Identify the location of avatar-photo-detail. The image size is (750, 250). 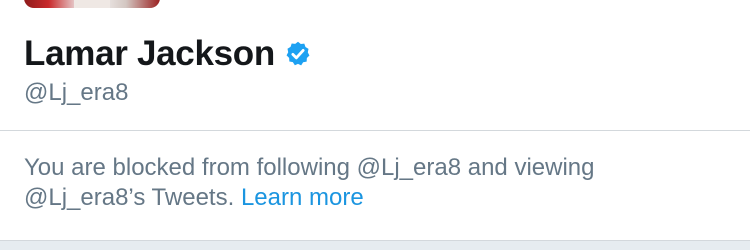
(92, 4).